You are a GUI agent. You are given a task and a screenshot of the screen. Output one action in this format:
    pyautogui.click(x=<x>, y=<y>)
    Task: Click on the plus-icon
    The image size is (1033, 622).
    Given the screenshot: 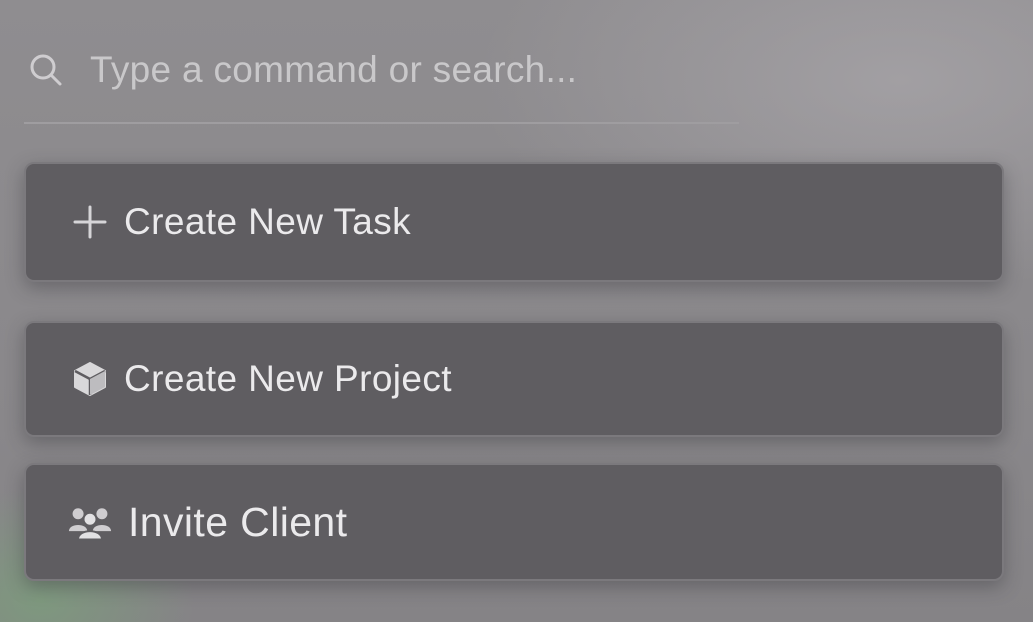 What is the action you would take?
    pyautogui.click(x=90, y=222)
    